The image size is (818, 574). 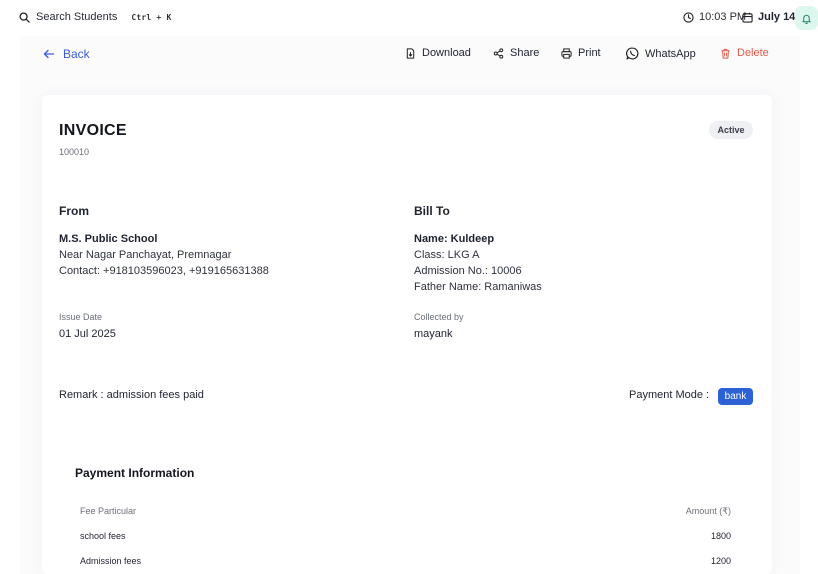 What do you see at coordinates (76, 54) in the screenshot?
I see `back-label: Back` at bounding box center [76, 54].